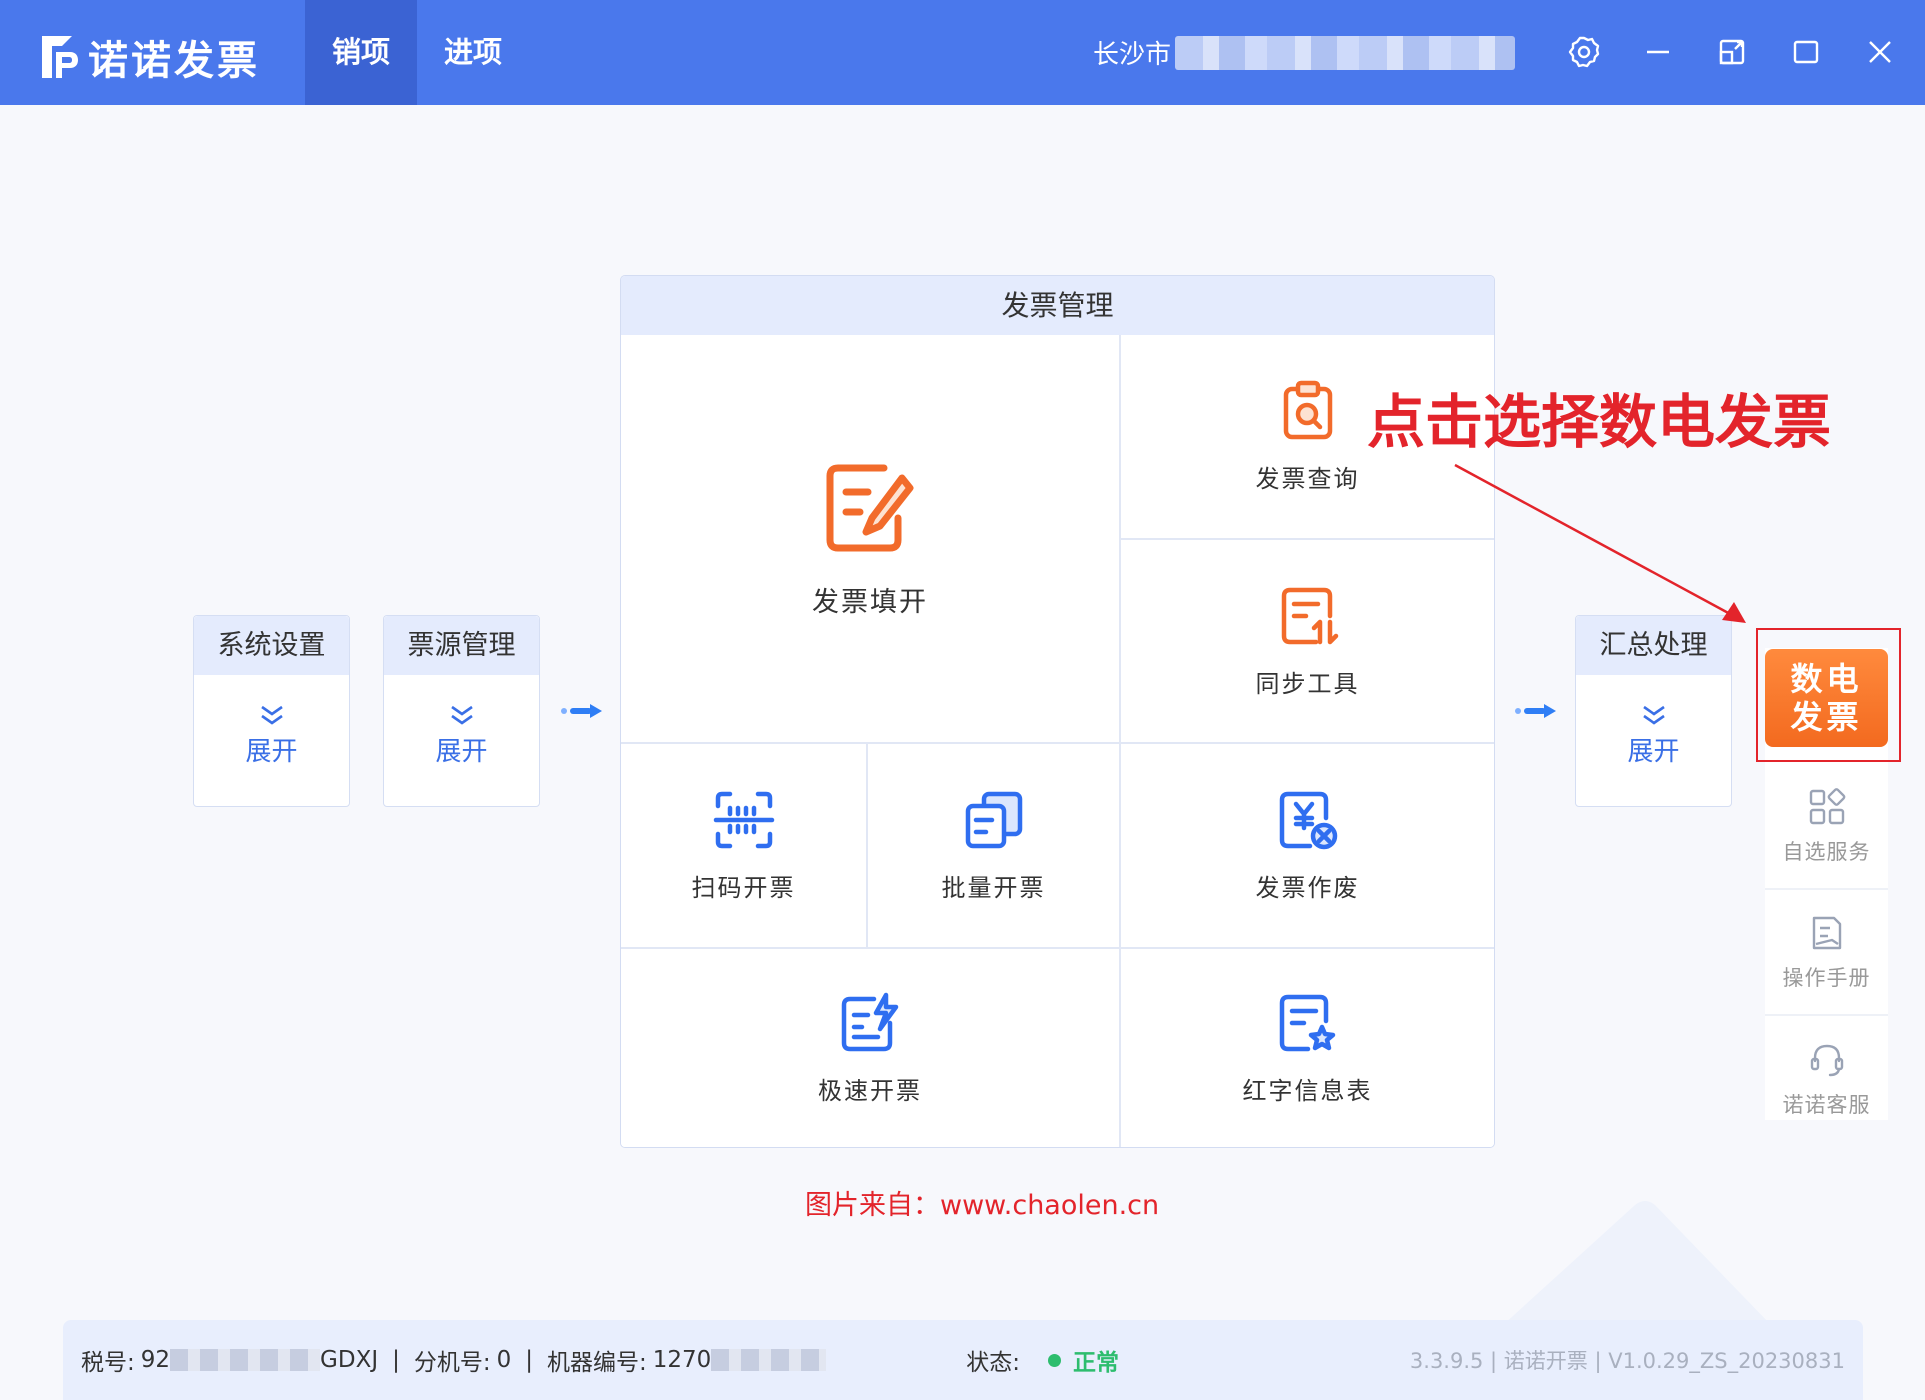 The width and height of the screenshot is (1925, 1400). What do you see at coordinates (1060, 1360) in the screenshot?
I see `status-dot` at bounding box center [1060, 1360].